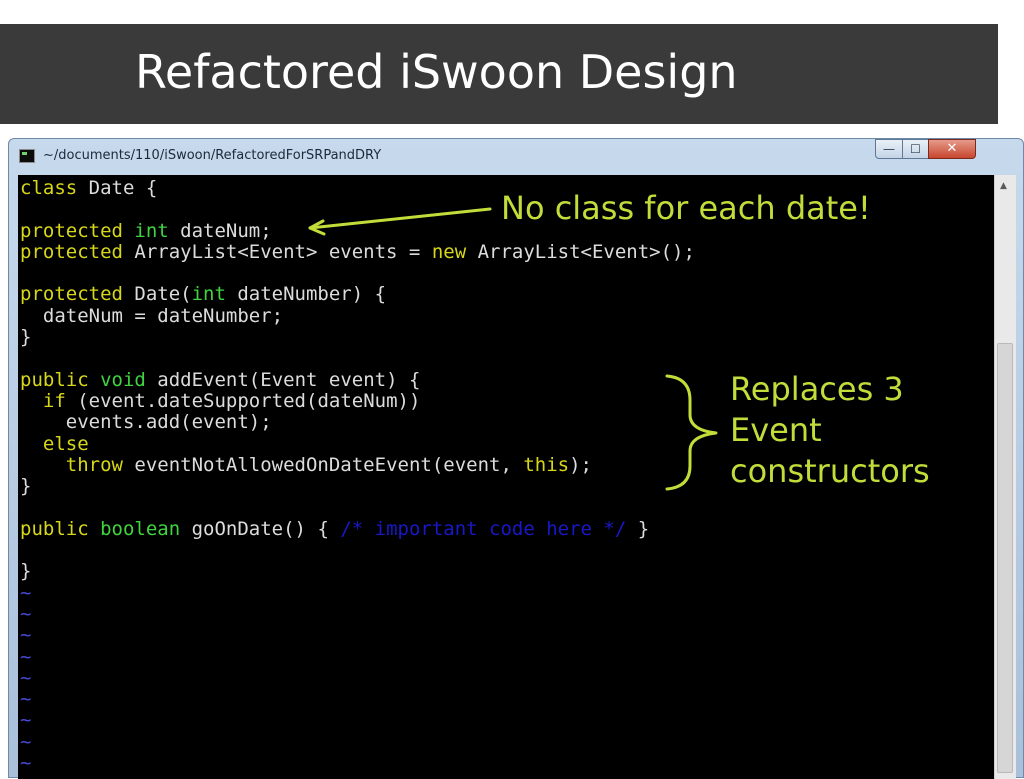 The width and height of the screenshot is (1024, 779). What do you see at coordinates (686, 208) in the screenshot?
I see `annotation-no-class: No class for each date!` at bounding box center [686, 208].